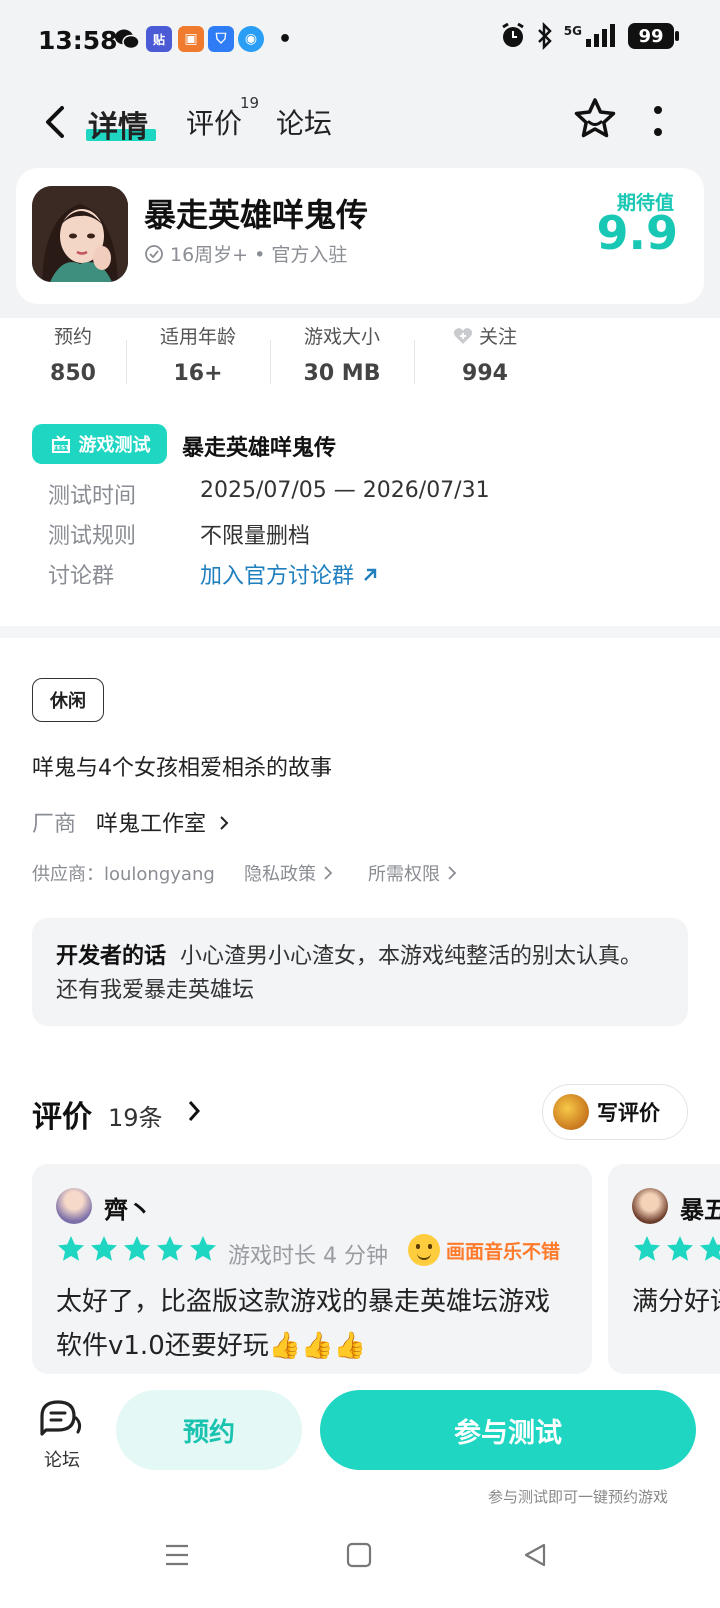  I want to click on developer-note: 开发者的话 小心渣男小心渣女，本游戏纯整活的别太认真。还有我爱暴走英雄坛, so click(360, 972).